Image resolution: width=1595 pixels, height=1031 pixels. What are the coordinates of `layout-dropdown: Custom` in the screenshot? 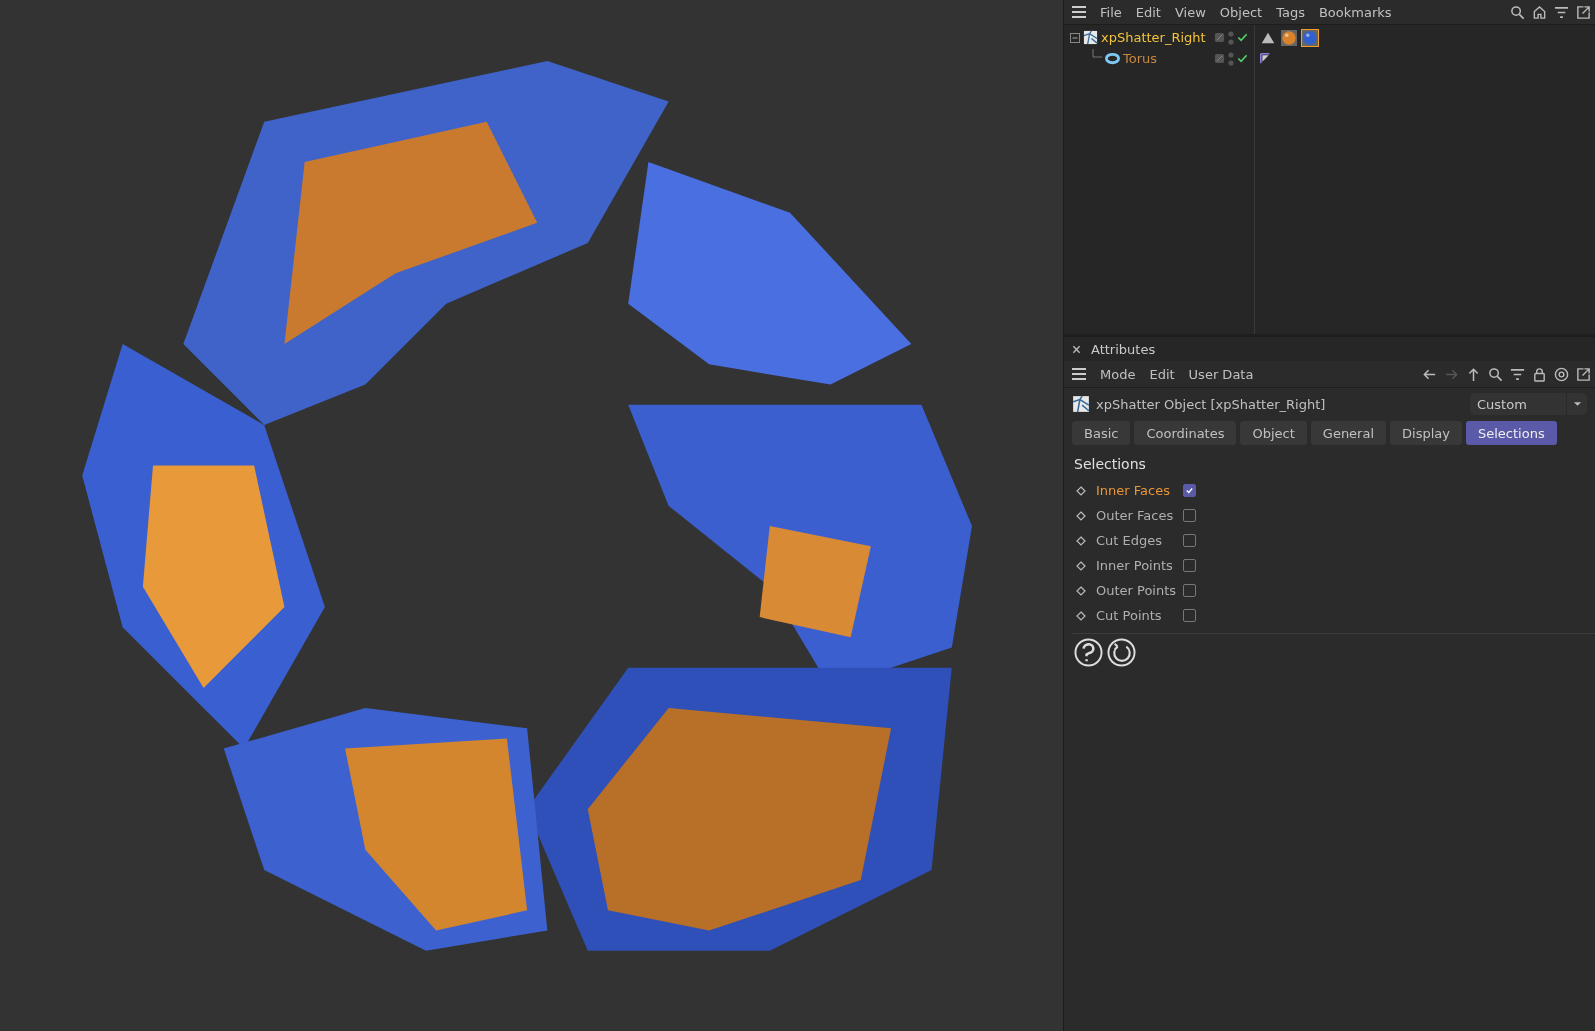 It's located at (1528, 404).